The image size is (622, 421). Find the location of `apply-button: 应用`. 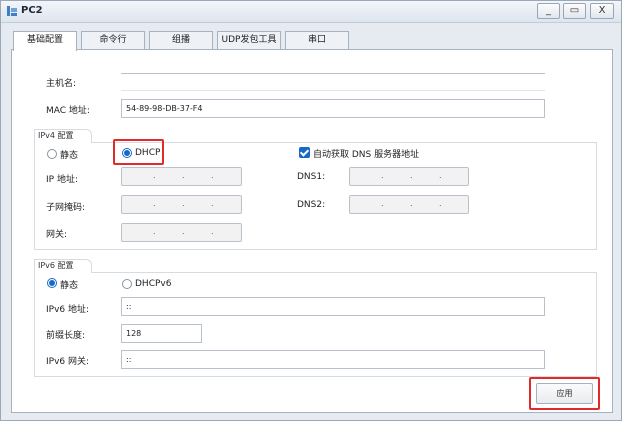

apply-button: 应用 is located at coordinates (564, 393).